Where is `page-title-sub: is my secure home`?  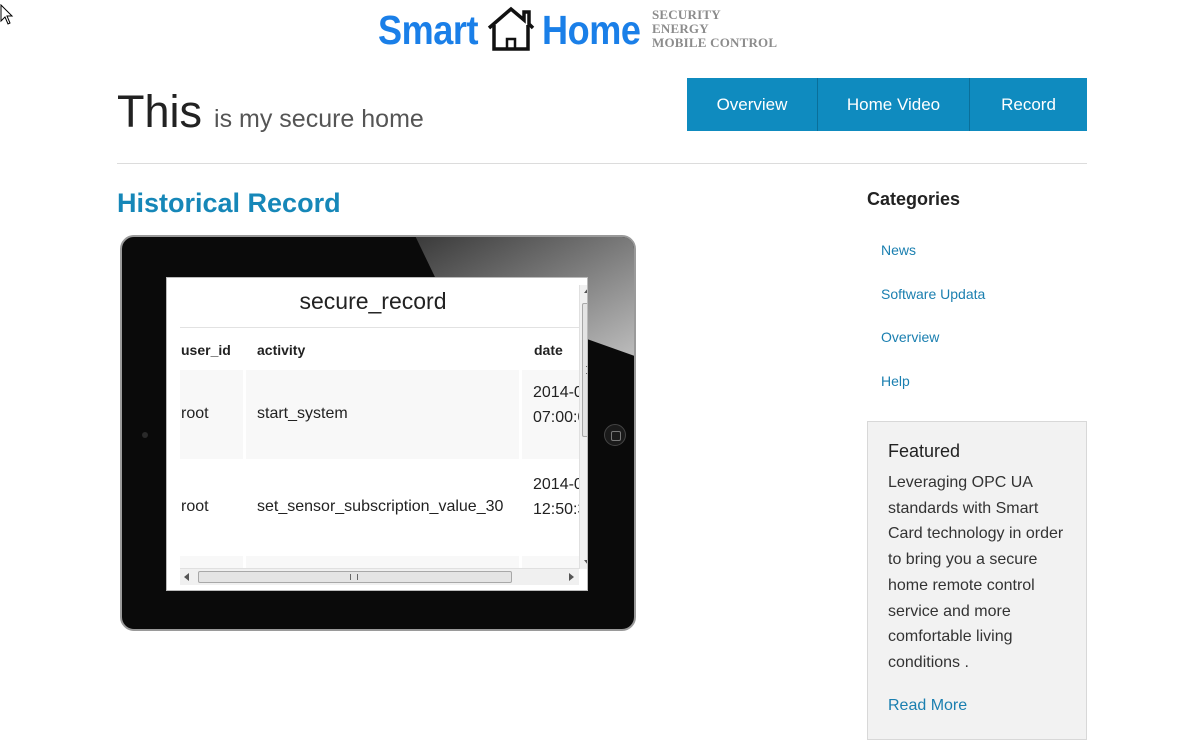 page-title-sub: is my secure home is located at coordinates (319, 119).